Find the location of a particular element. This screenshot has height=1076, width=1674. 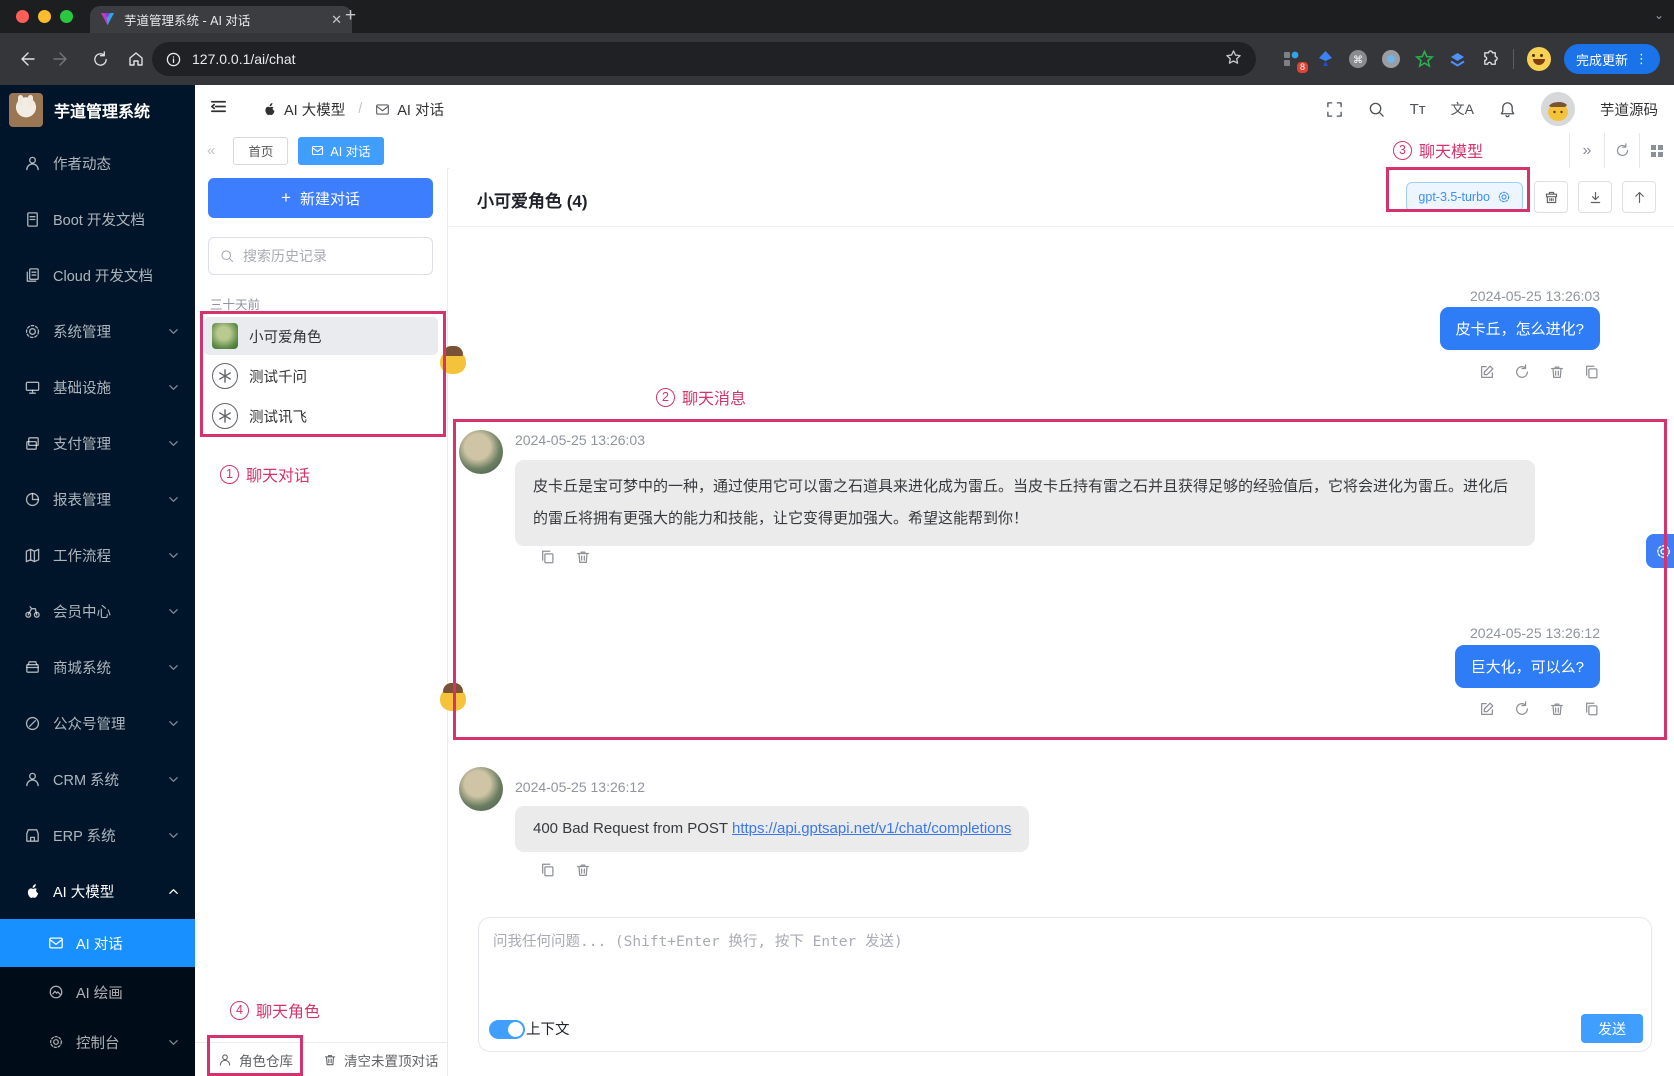

new-tab-button: + is located at coordinates (350, 16).